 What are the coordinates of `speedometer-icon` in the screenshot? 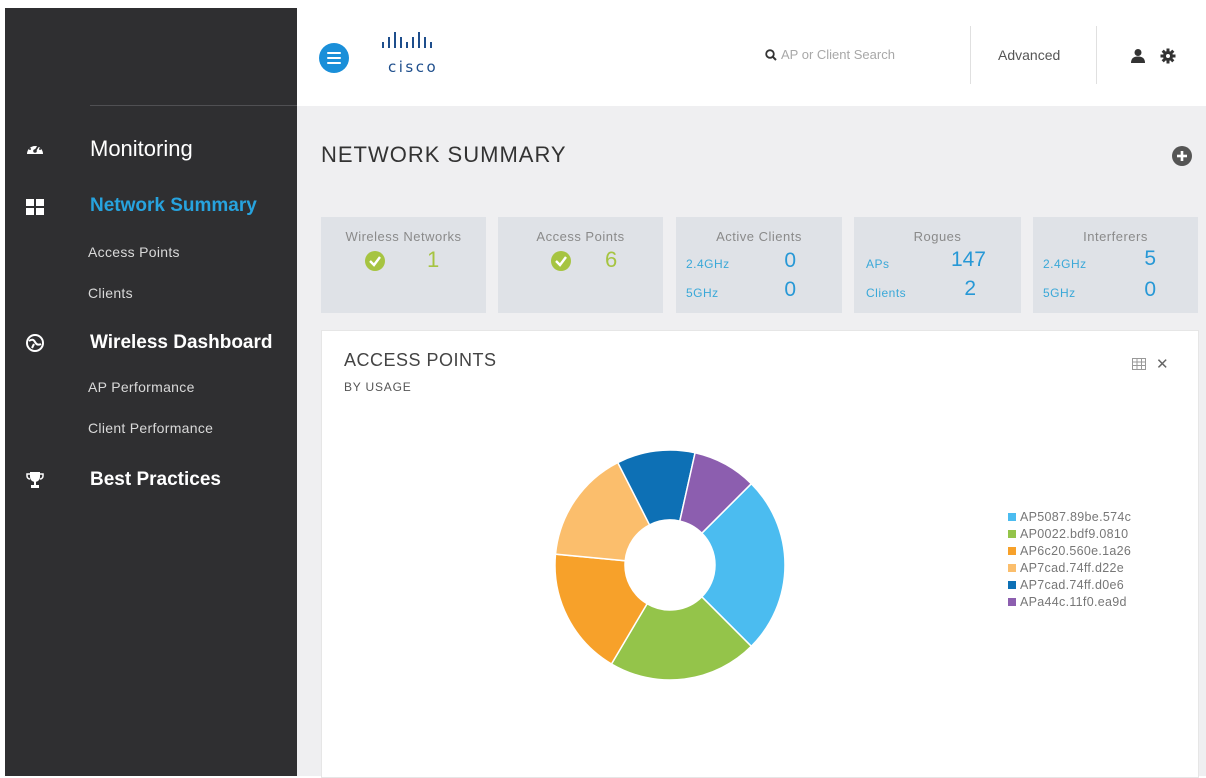 It's located at (35, 149).